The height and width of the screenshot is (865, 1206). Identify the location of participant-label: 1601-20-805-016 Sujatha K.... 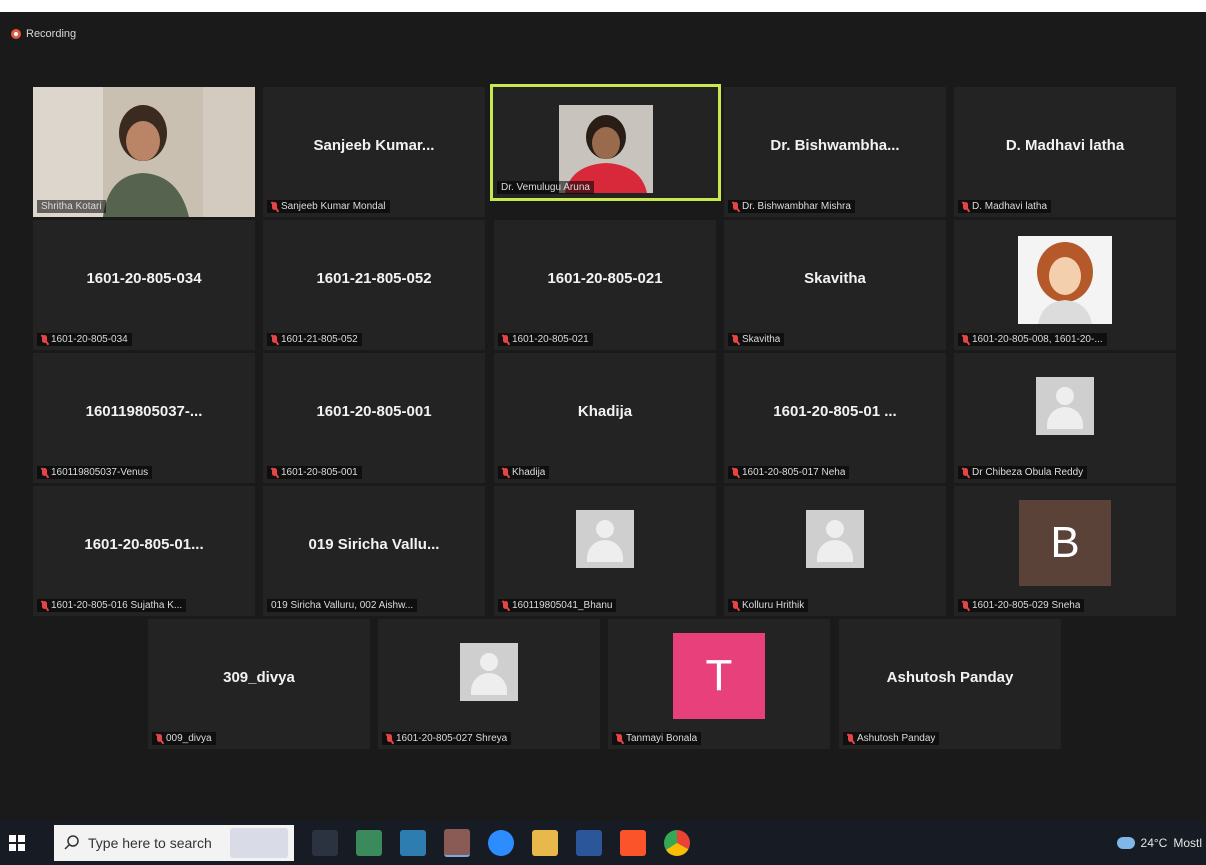
(112, 605).